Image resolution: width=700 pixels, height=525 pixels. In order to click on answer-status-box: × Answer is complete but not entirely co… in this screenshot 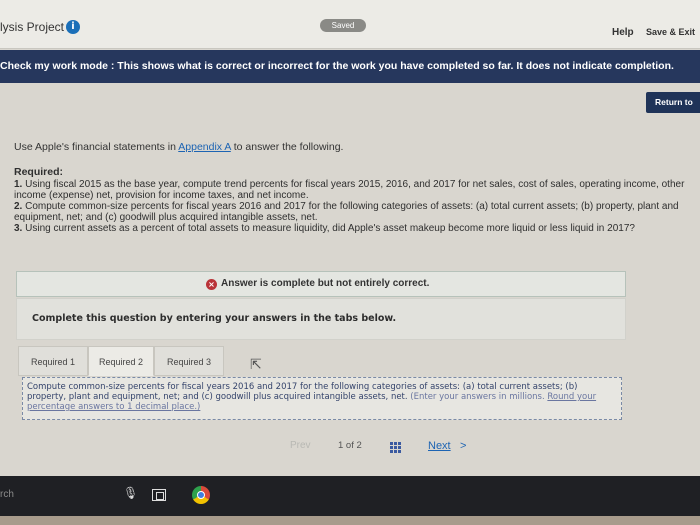, I will do `click(321, 284)`.